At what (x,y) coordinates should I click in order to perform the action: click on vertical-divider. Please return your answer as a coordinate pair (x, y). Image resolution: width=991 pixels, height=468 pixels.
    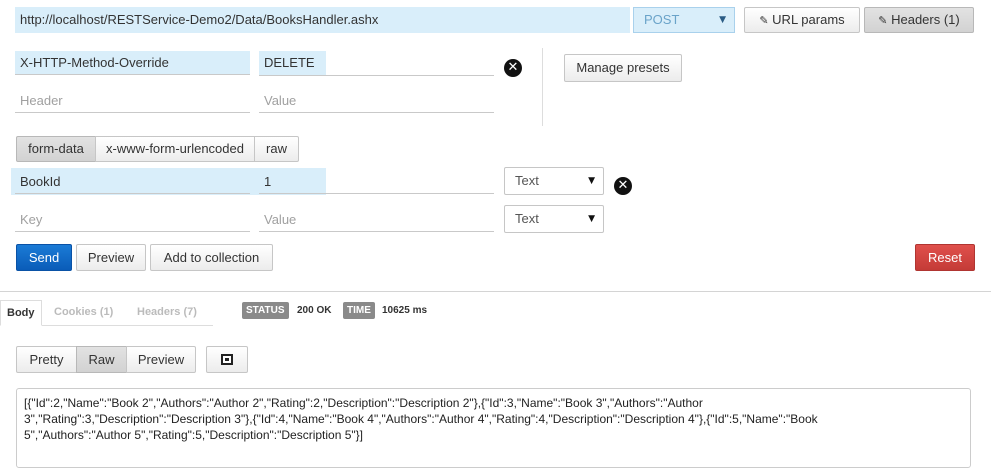
    Looking at the image, I should click on (542, 87).